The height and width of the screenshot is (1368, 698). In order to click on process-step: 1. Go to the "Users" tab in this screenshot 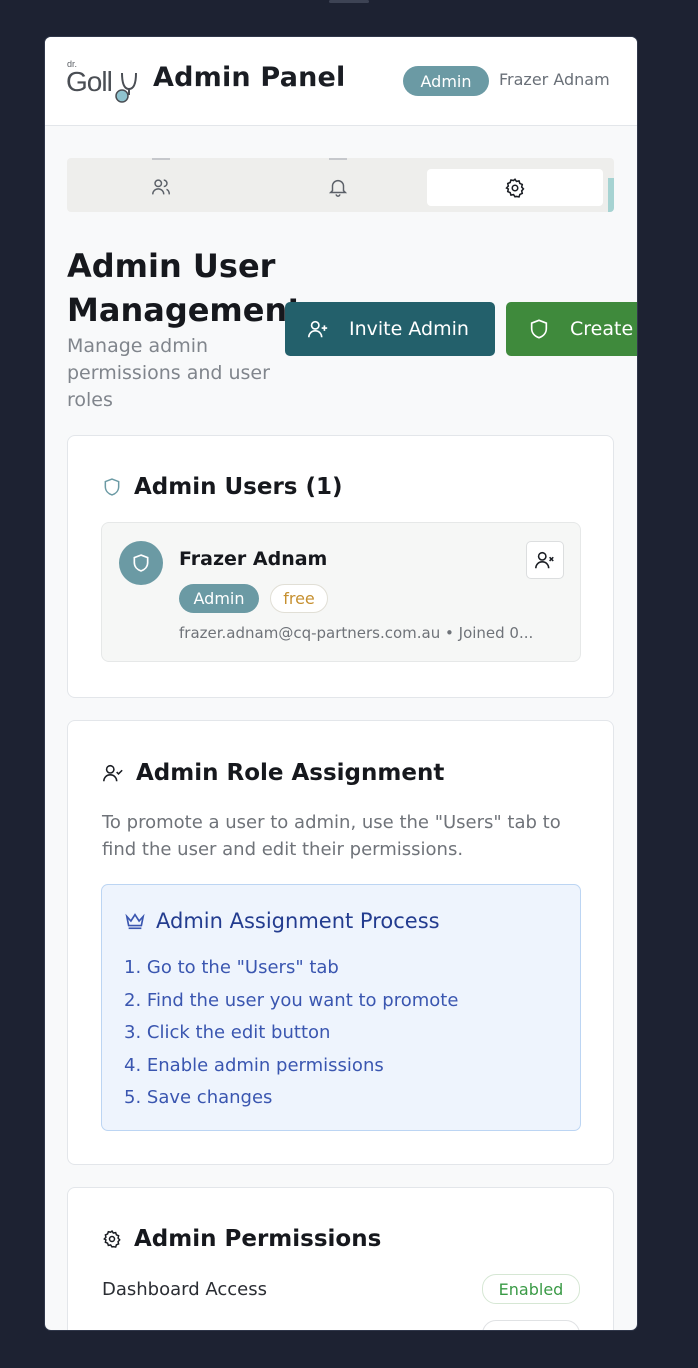, I will do `click(231, 967)`.